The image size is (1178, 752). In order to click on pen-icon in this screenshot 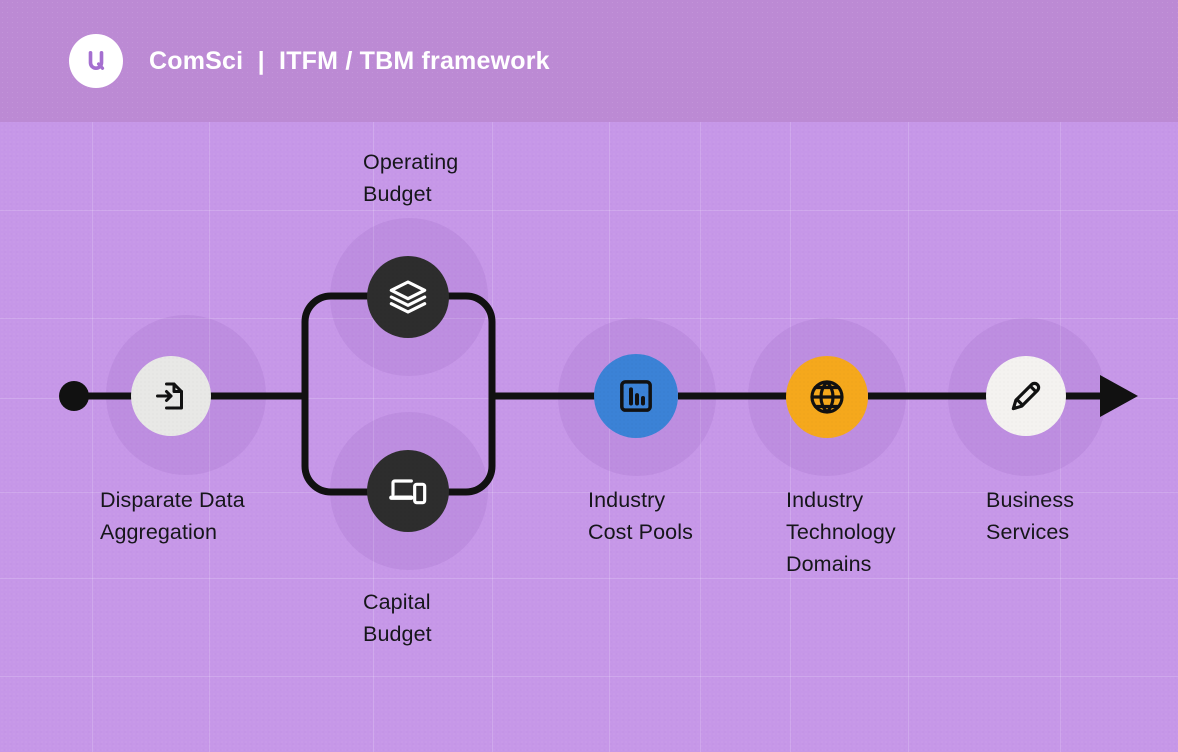, I will do `click(1026, 396)`.